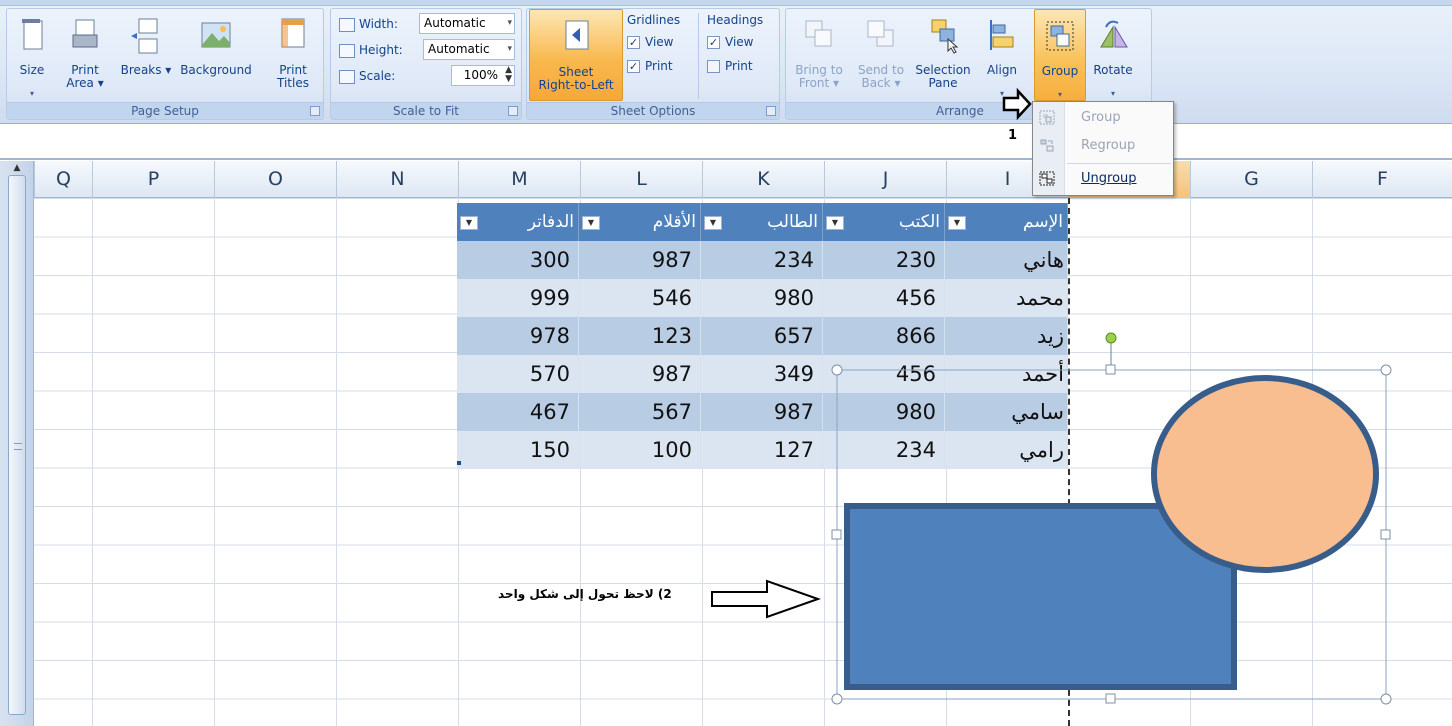  Describe the element at coordinates (945, 36) in the screenshot. I see `selection-pane-icon` at that location.